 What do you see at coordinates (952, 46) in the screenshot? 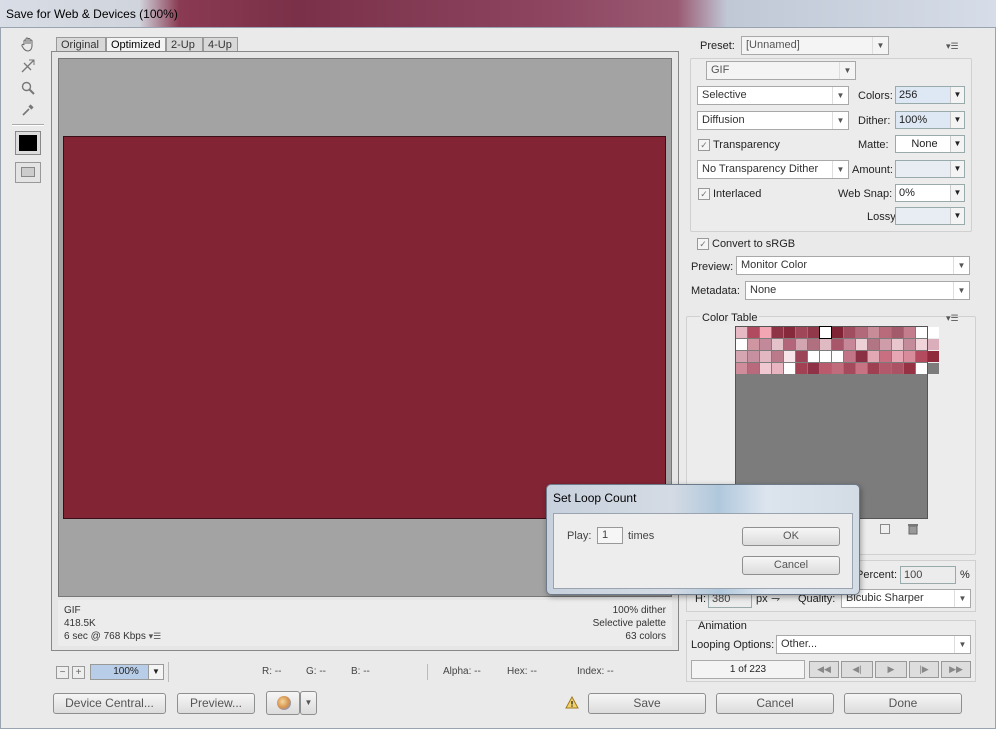
I see `optimize-menu-icon: ▾☰` at bounding box center [952, 46].